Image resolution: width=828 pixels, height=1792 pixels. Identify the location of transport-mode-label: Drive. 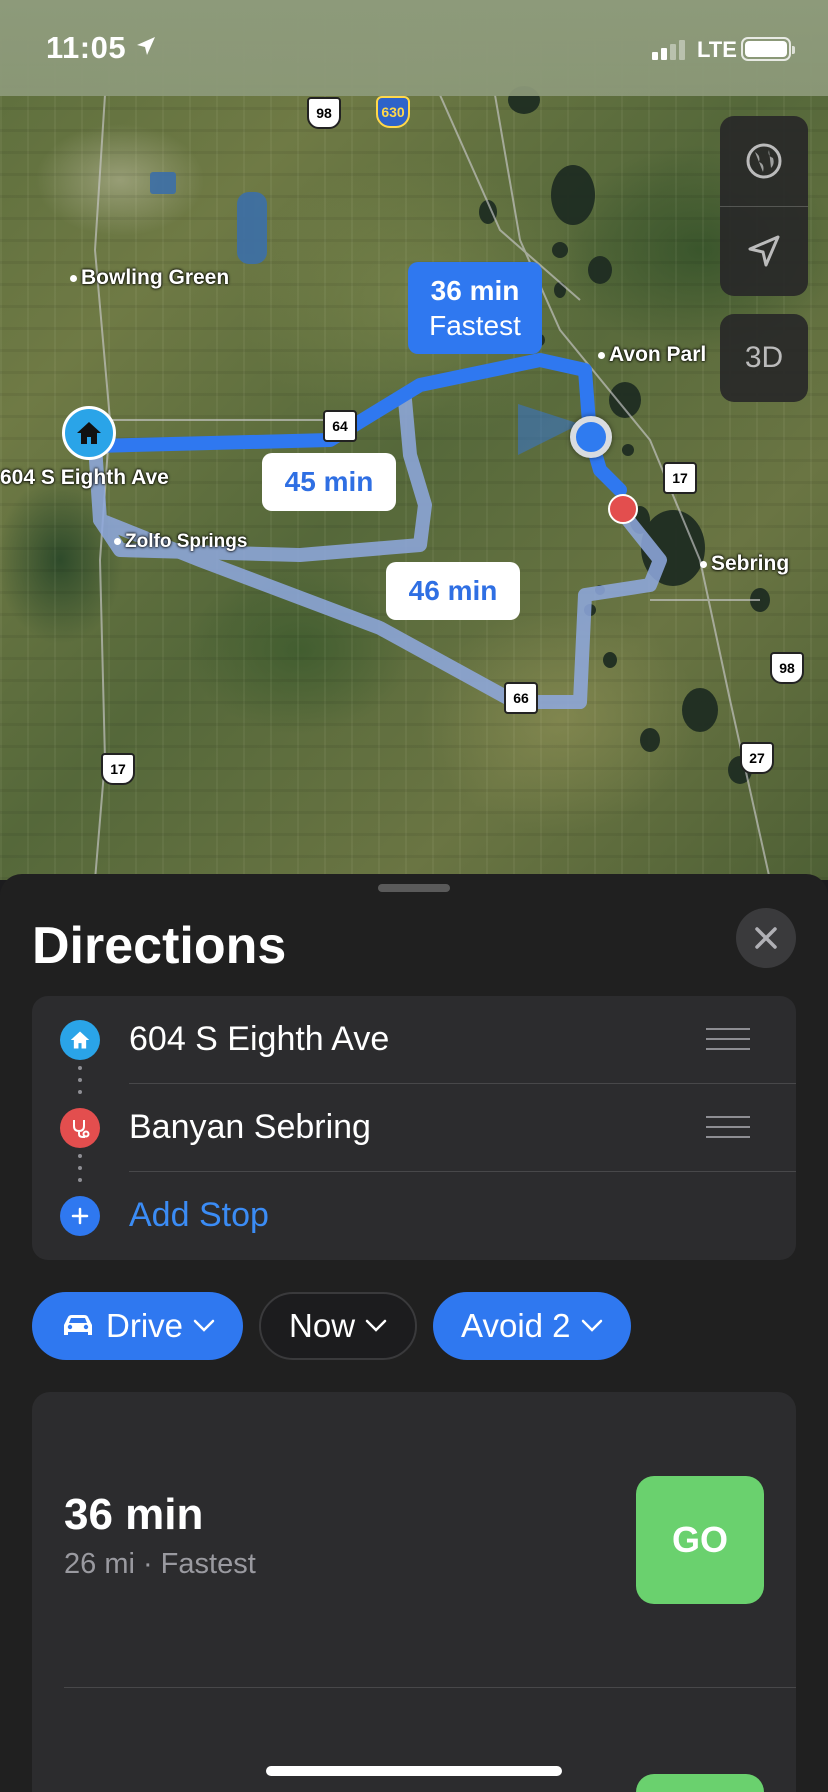
(145, 1325).